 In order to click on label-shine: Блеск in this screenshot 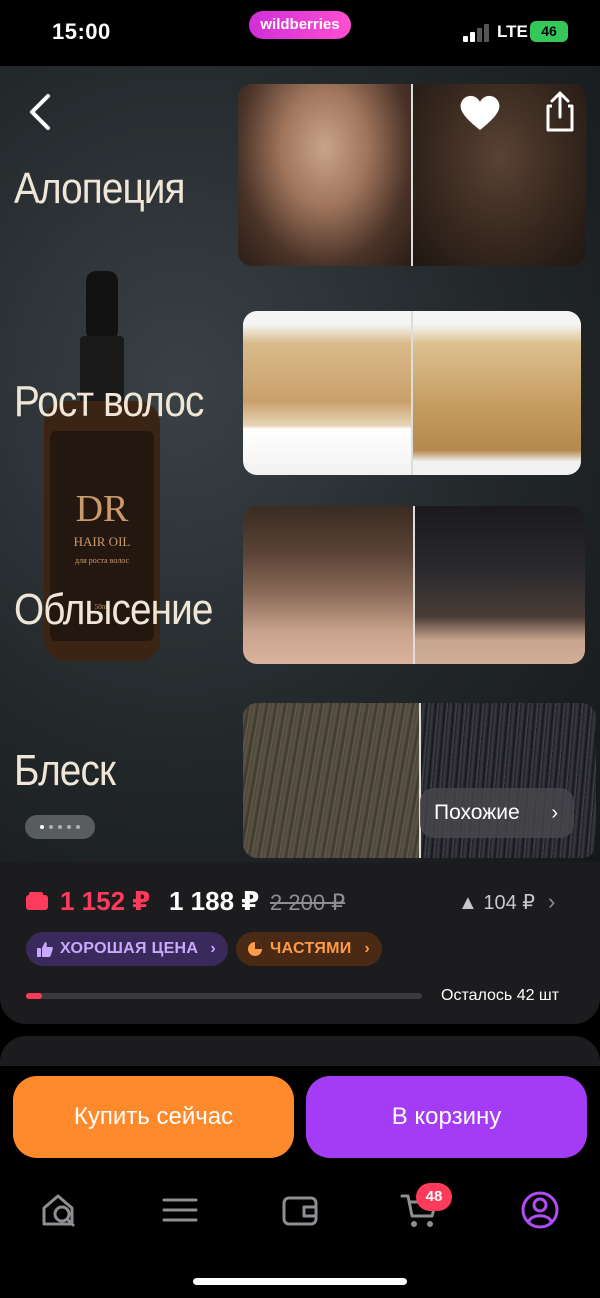, I will do `click(65, 770)`.